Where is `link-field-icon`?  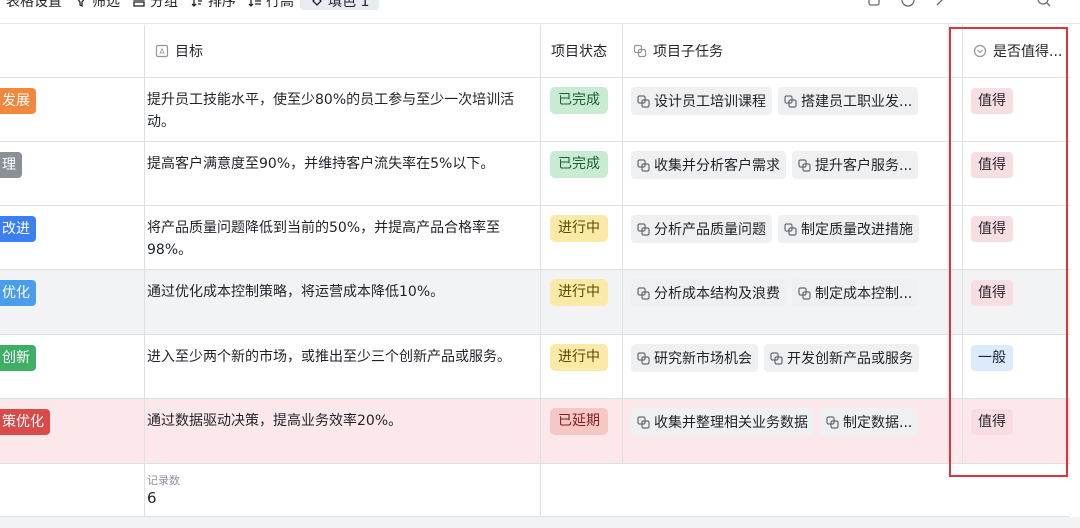 link-field-icon is located at coordinates (640, 51).